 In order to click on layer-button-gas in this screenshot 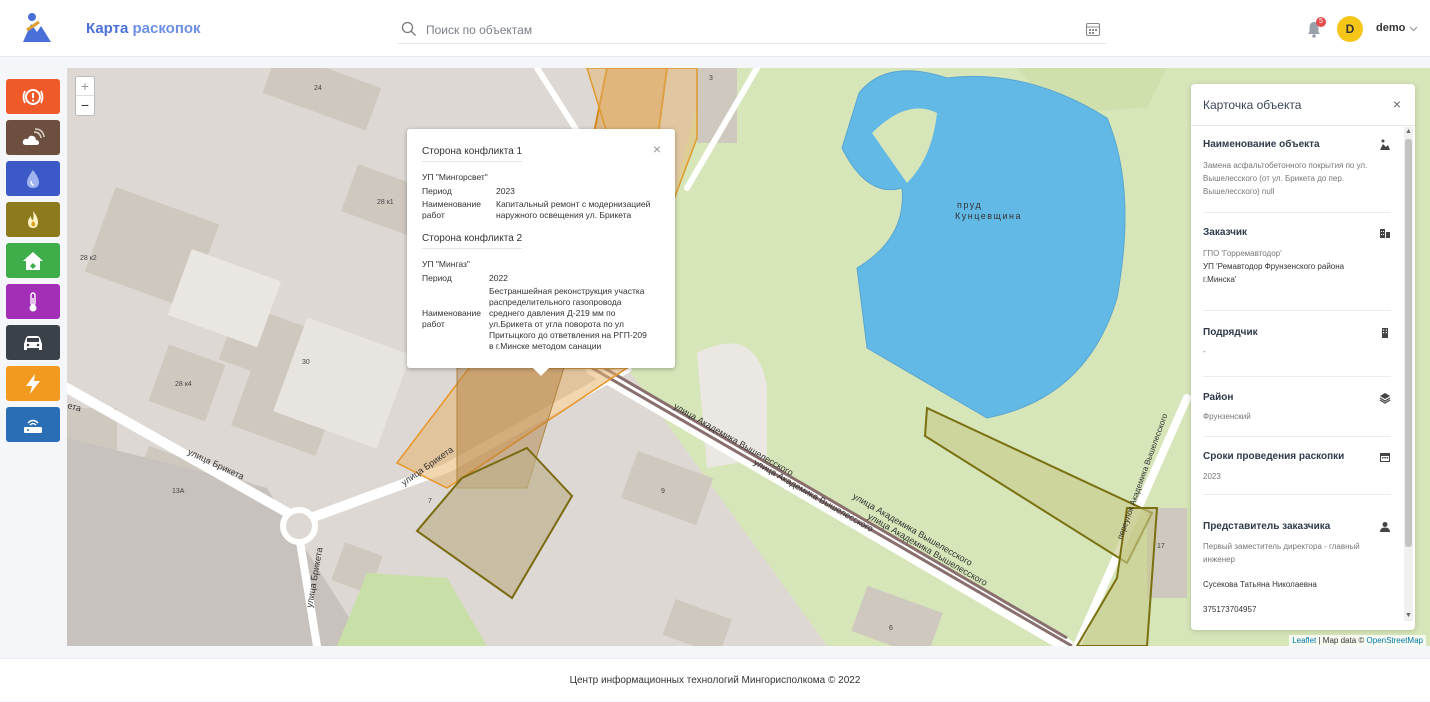, I will do `click(33, 219)`.